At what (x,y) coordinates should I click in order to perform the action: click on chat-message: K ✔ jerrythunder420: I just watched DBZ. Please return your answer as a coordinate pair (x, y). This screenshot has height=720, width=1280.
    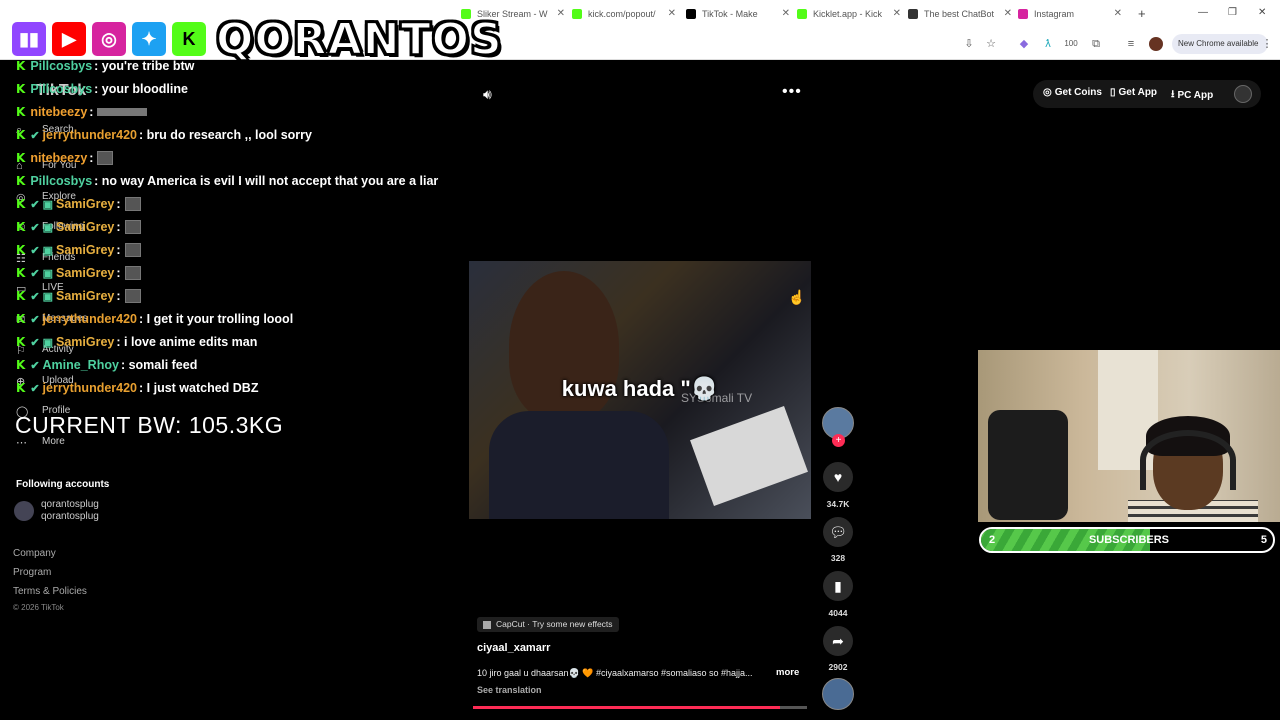
    Looking at the image, I should click on (137, 388).